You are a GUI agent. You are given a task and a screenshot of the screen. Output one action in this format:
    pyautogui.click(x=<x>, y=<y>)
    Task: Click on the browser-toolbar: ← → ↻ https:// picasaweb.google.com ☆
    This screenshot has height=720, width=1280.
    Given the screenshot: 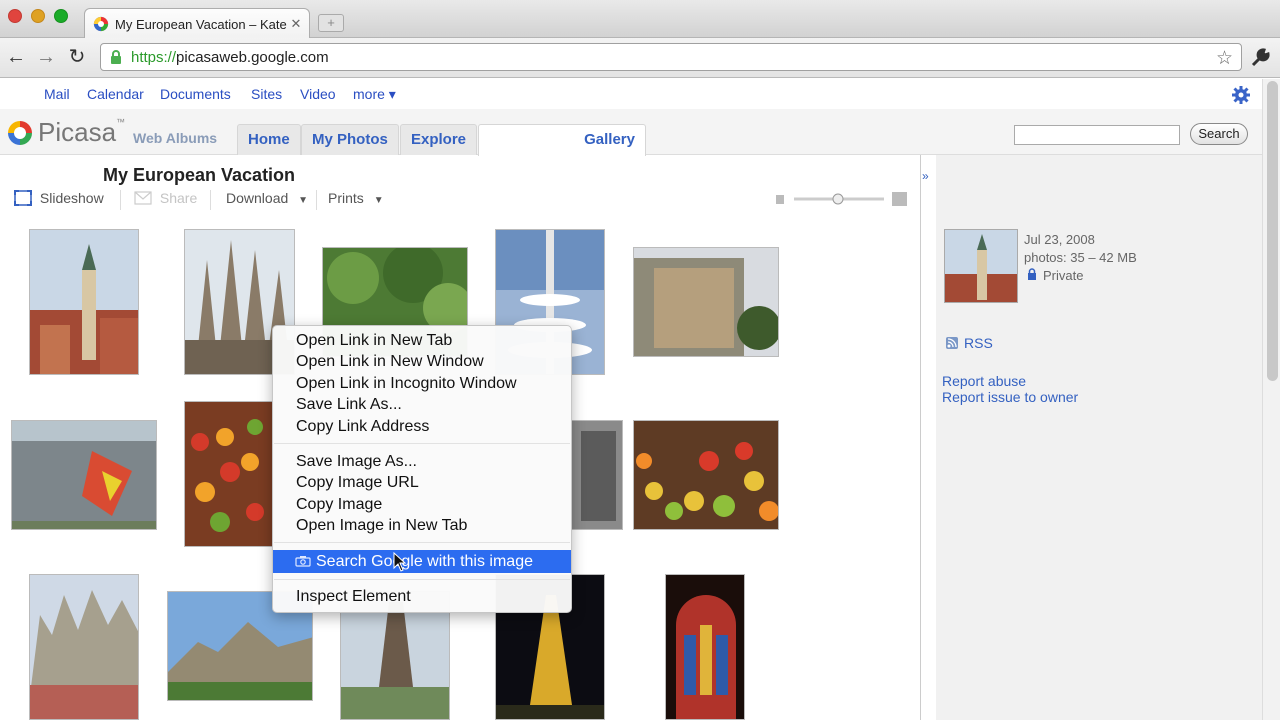 What is the action you would take?
    pyautogui.click(x=640, y=58)
    